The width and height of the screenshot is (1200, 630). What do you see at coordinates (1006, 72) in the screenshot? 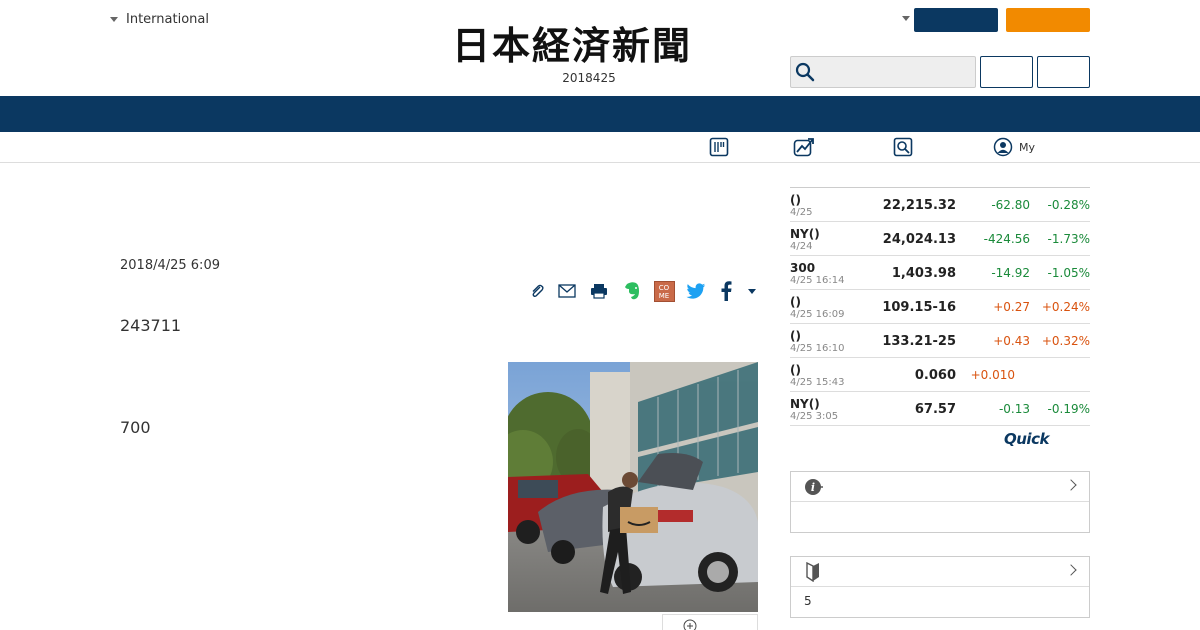
I see `search-button` at bounding box center [1006, 72].